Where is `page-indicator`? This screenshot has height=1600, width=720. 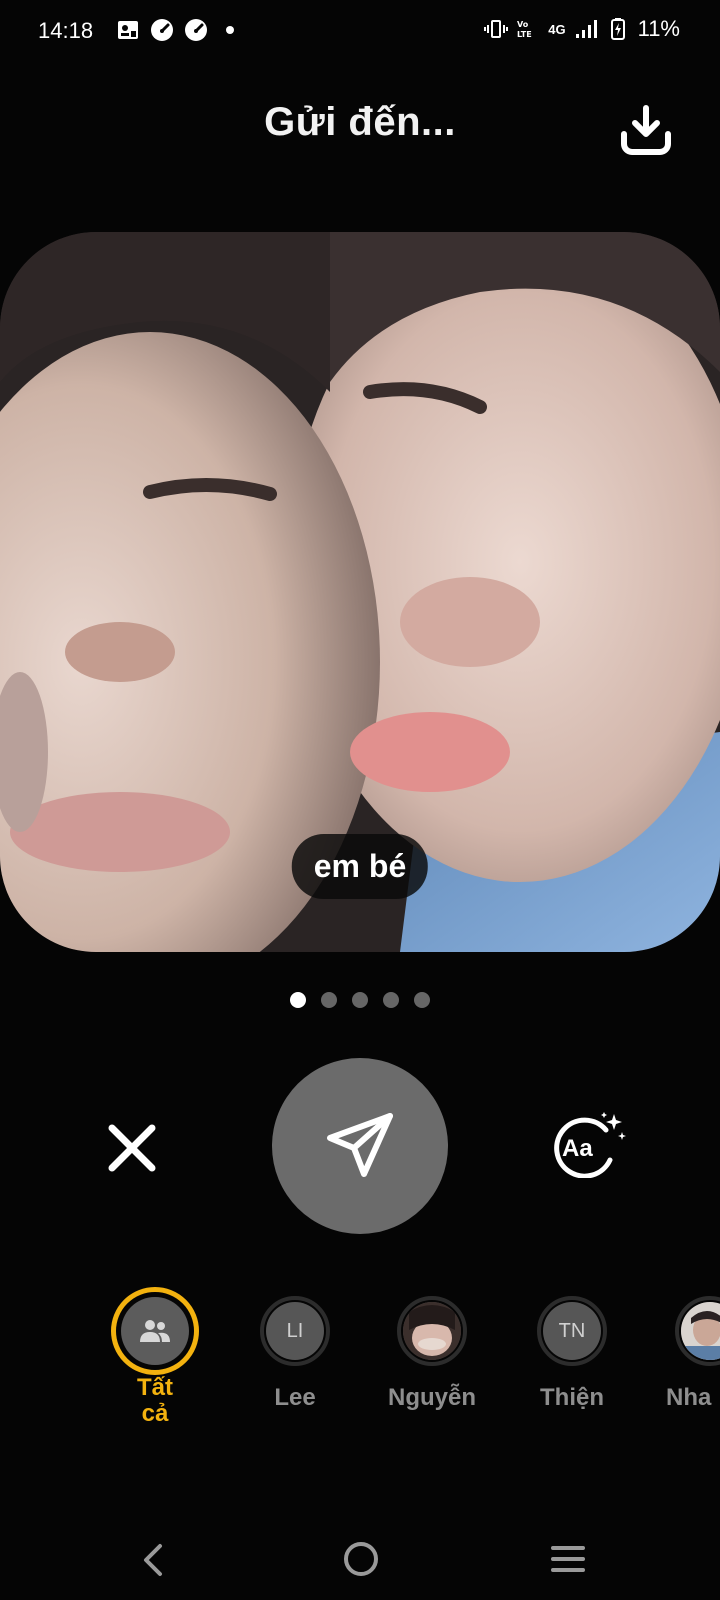
page-indicator is located at coordinates (360, 1000).